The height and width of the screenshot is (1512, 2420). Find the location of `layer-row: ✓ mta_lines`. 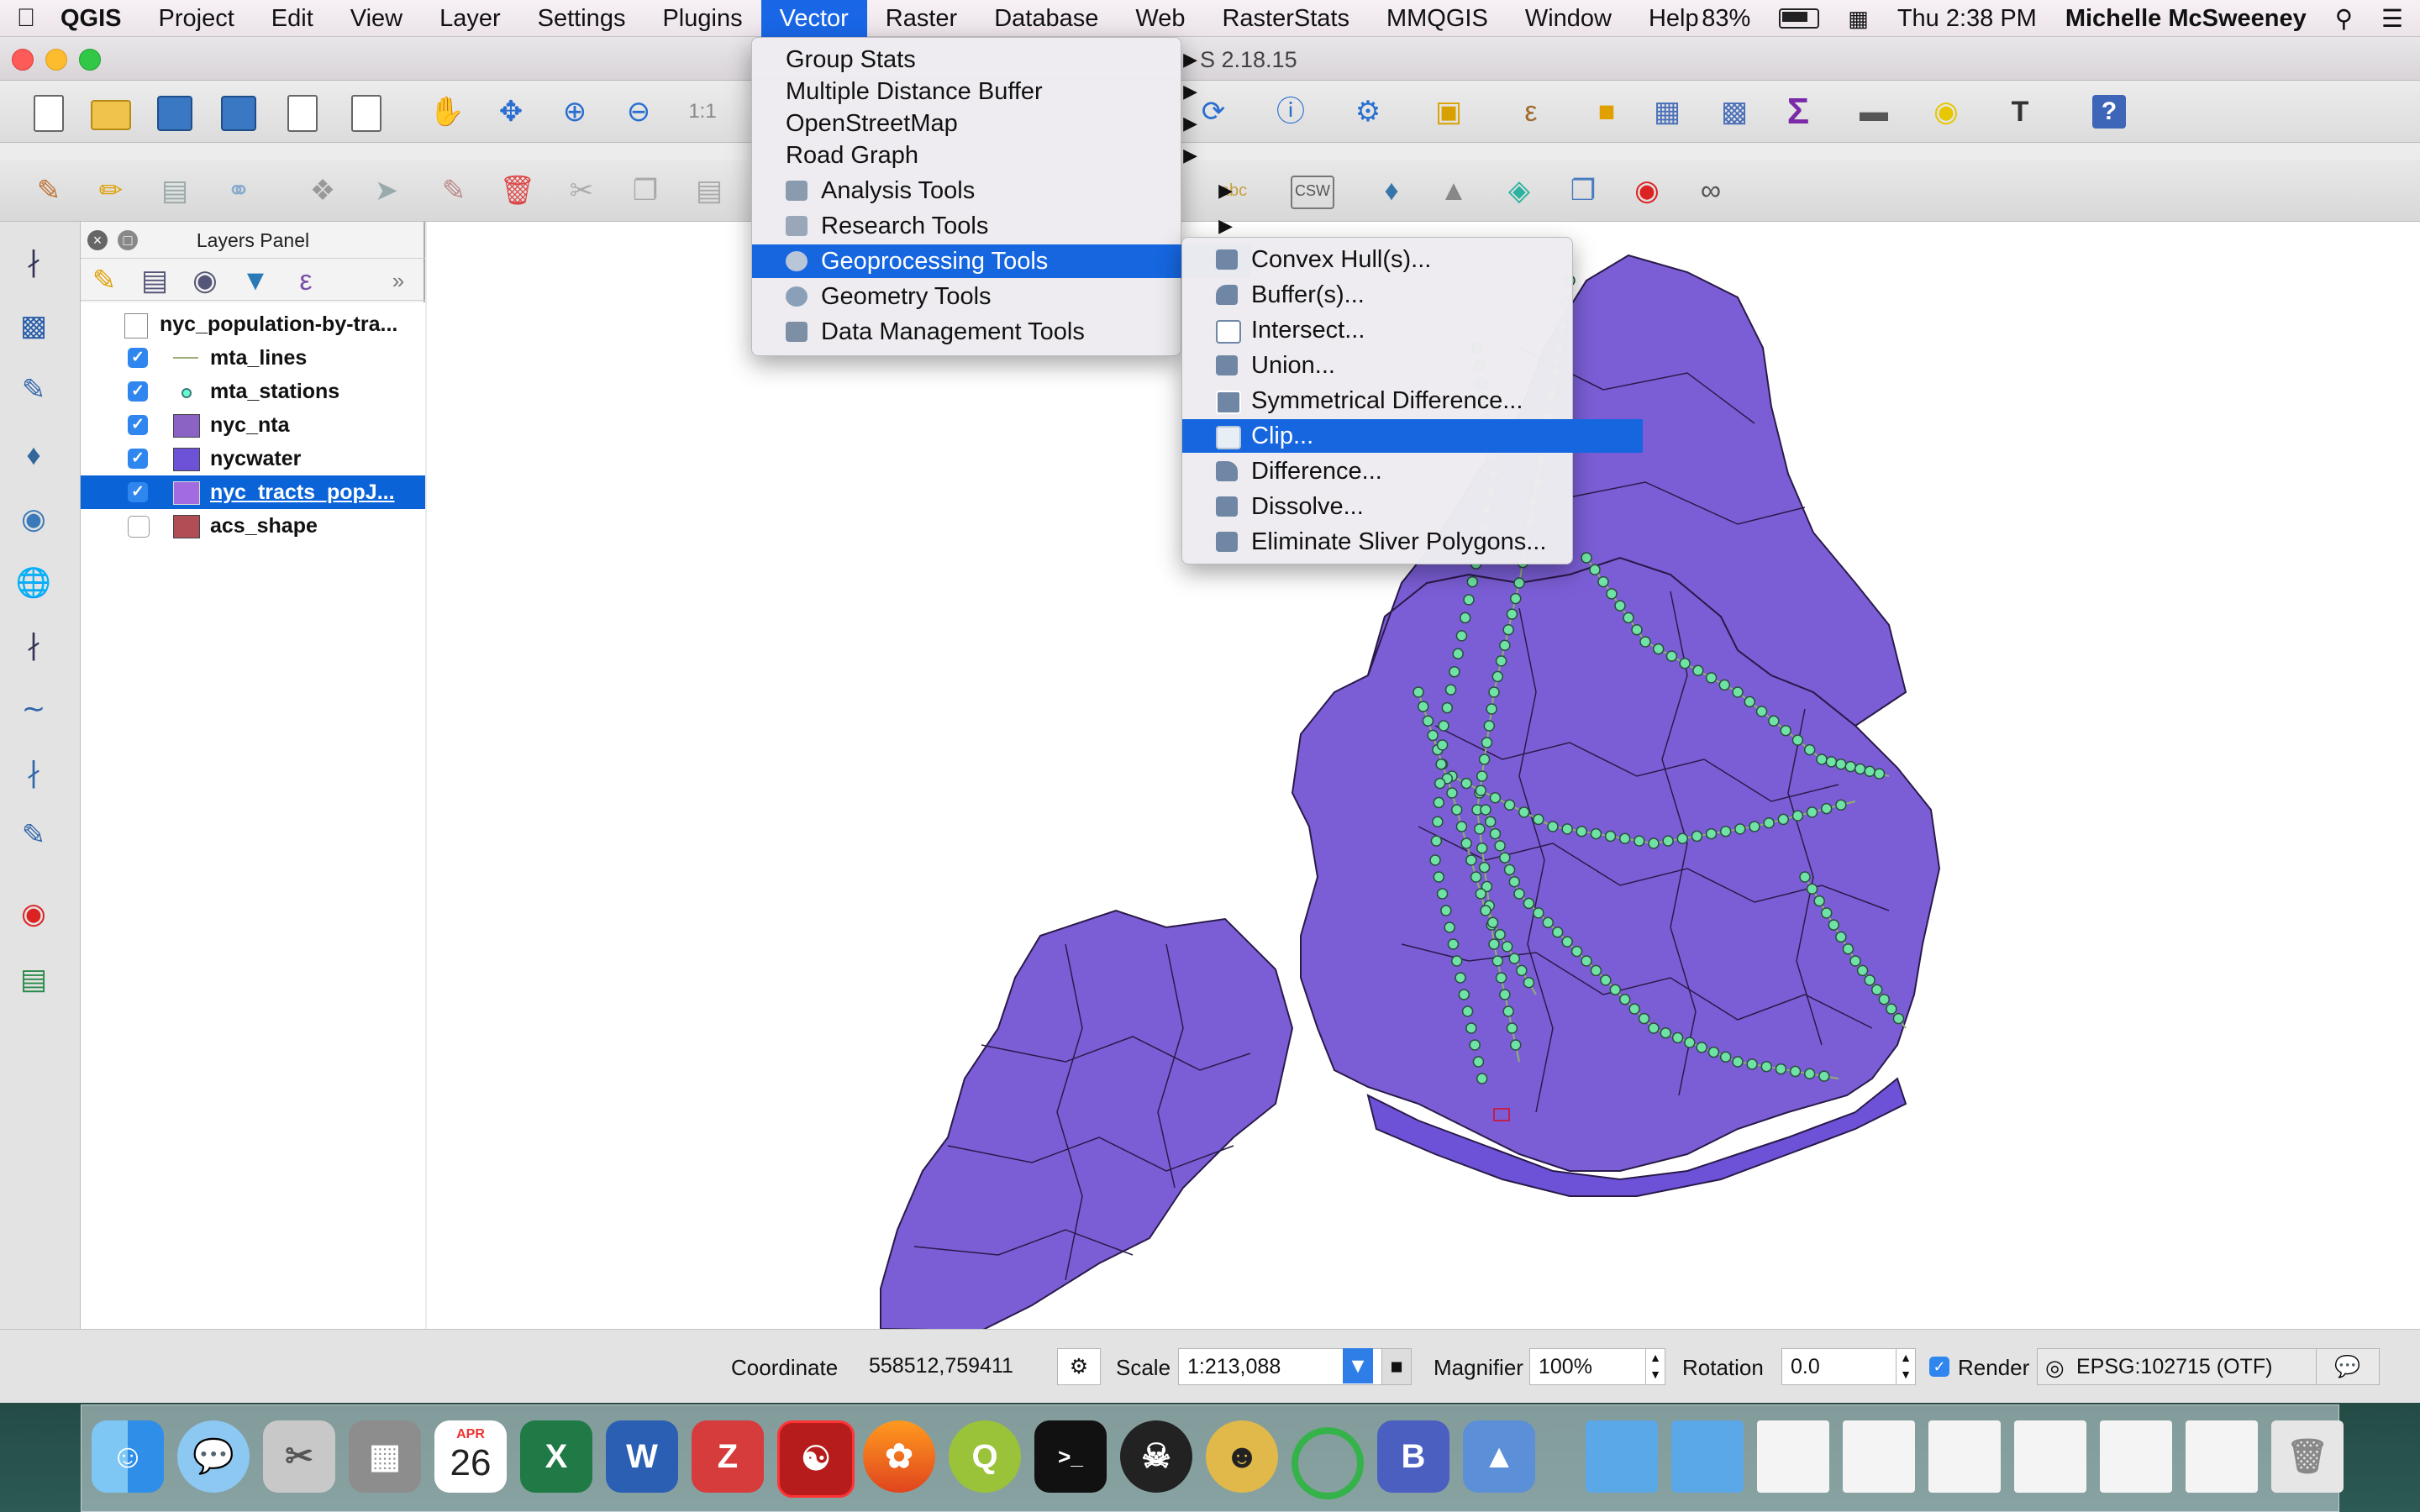

layer-row: ✓ mta_lines is located at coordinates (253, 358).